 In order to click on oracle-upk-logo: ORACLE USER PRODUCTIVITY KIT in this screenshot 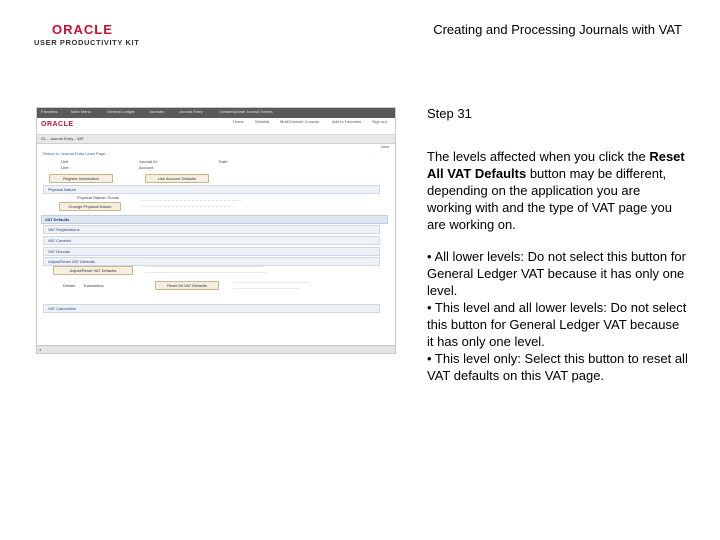, I will do `click(94, 36)`.